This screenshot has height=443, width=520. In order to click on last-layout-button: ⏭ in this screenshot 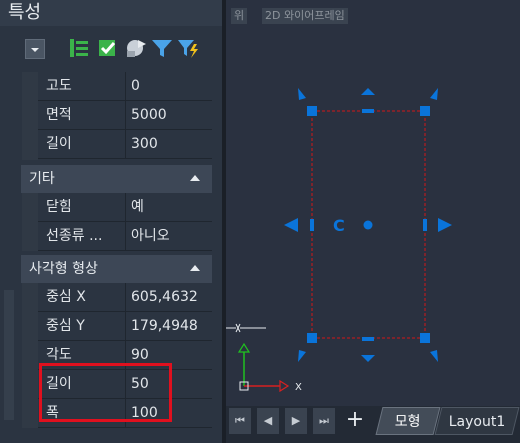, I will do `click(324, 421)`.